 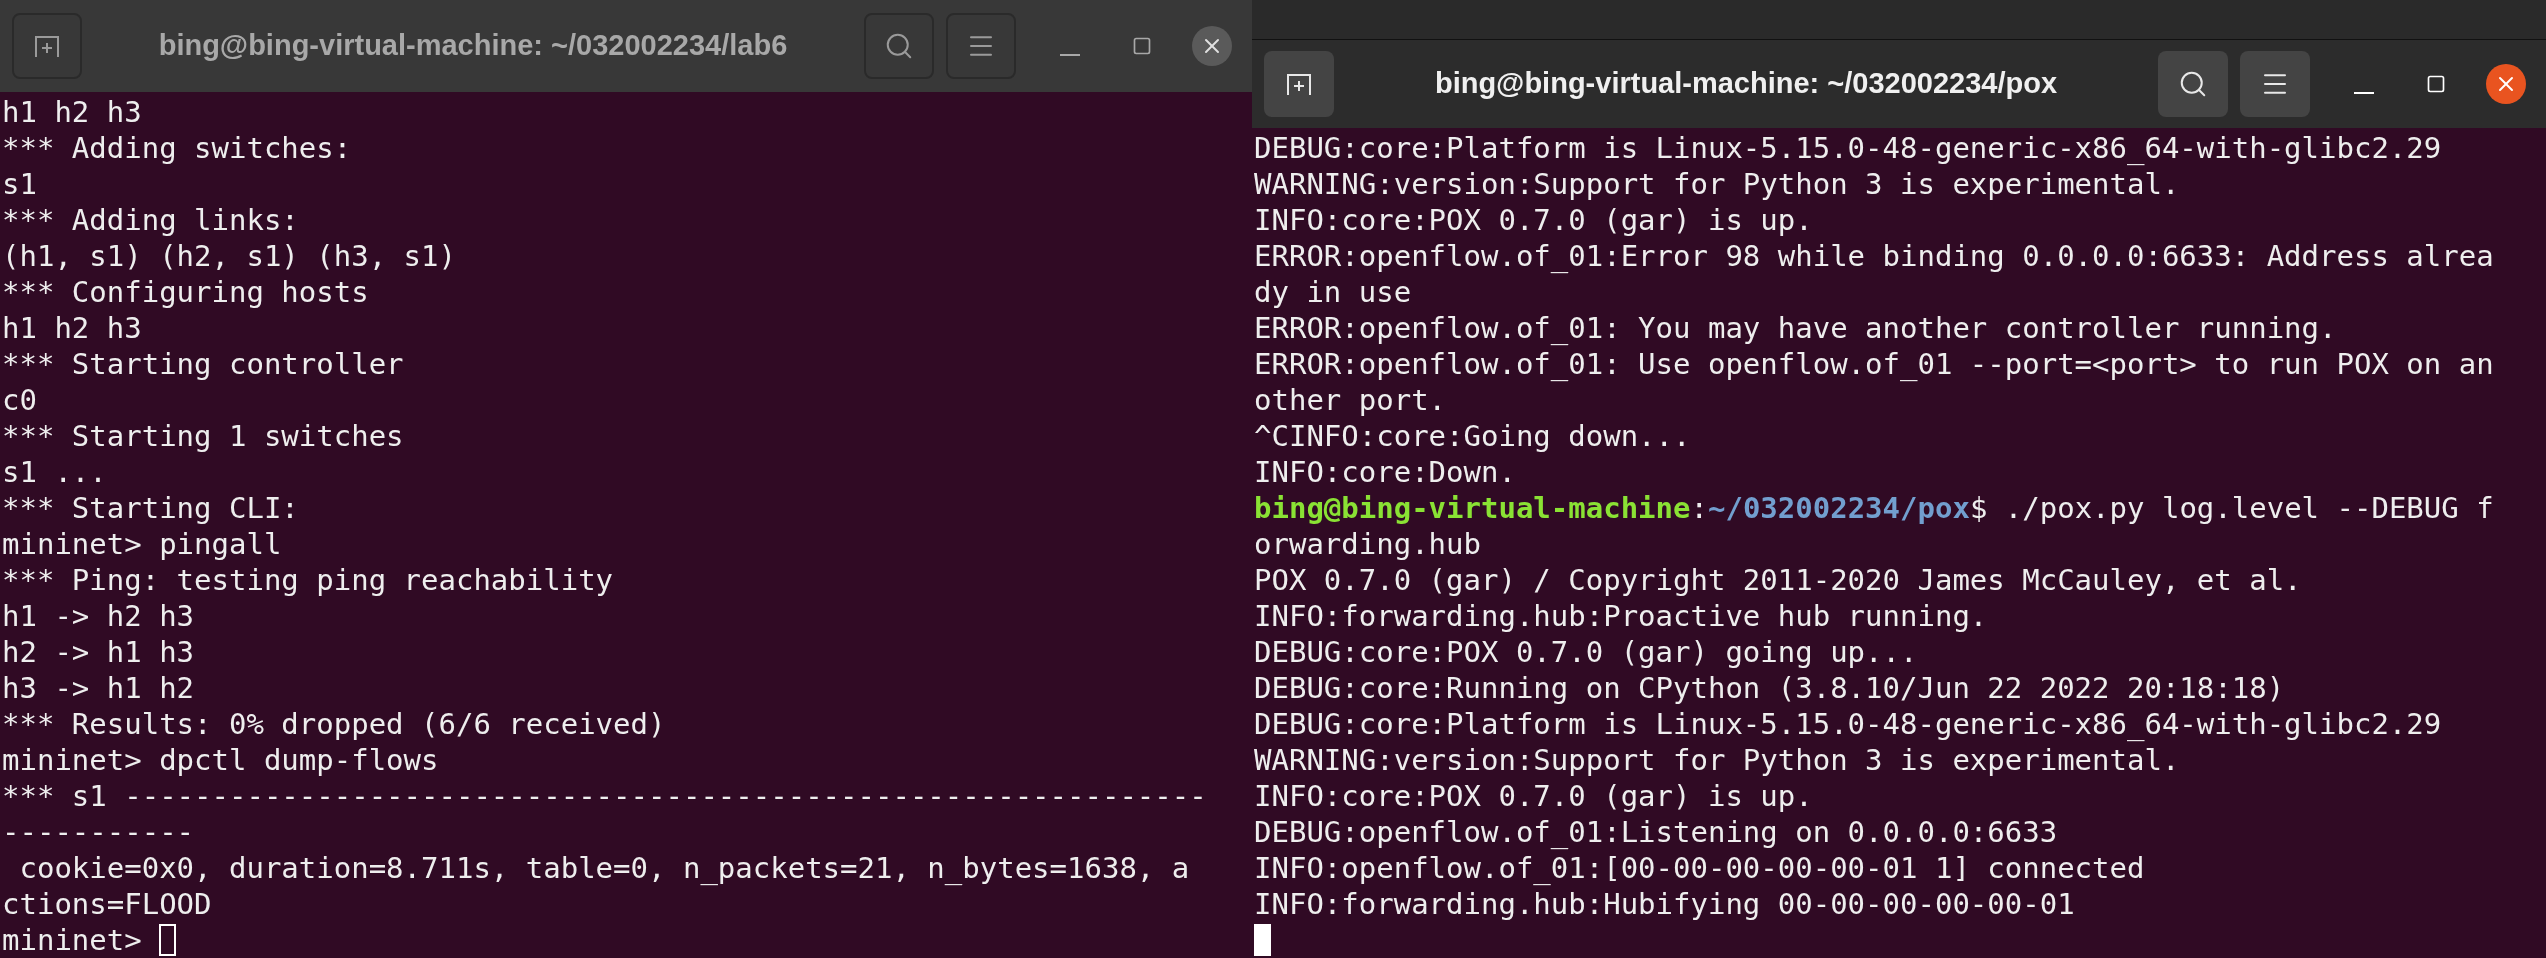 I want to click on terminal-line: POX 0.7.0 (gar) / Copyright 2011-2020 James McCauley, et al., so click(x=1778, y=580).